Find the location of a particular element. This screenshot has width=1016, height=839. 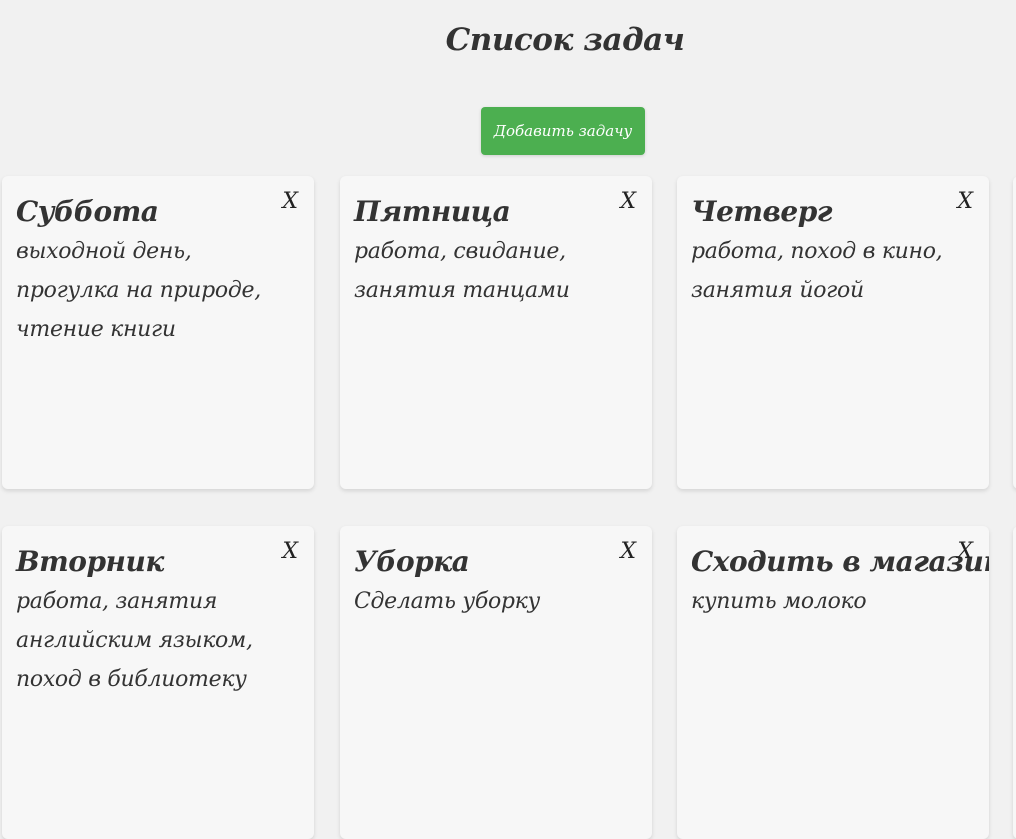

task-title: Вторник is located at coordinates (90, 561).